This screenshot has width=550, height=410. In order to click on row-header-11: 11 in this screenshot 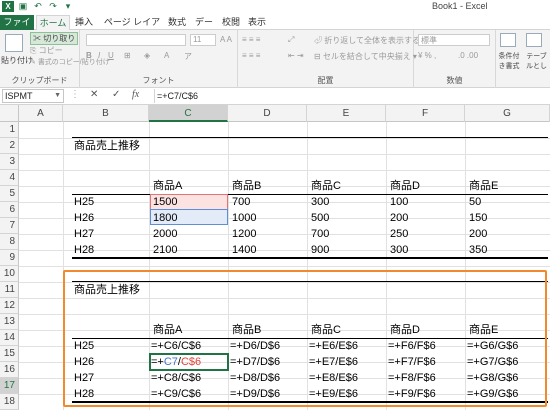, I will do `click(9, 290)`.